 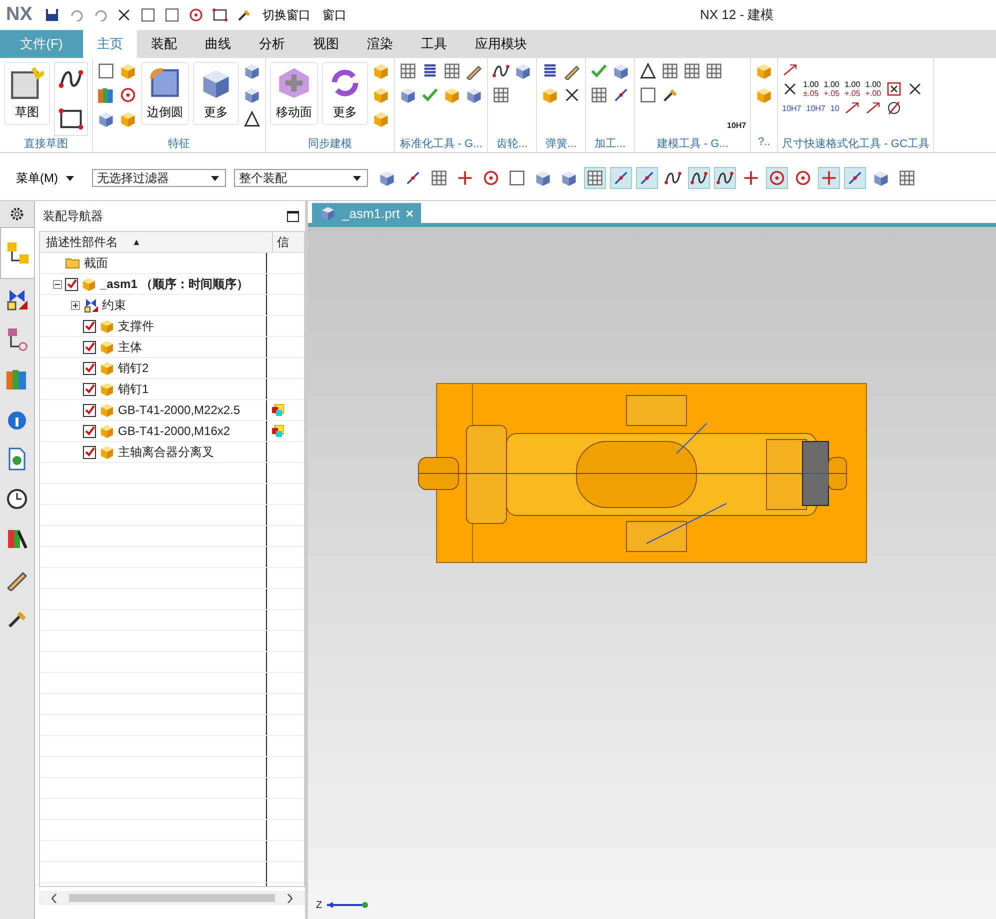 What do you see at coordinates (894, 108) in the screenshot?
I see `diameter-icon` at bounding box center [894, 108].